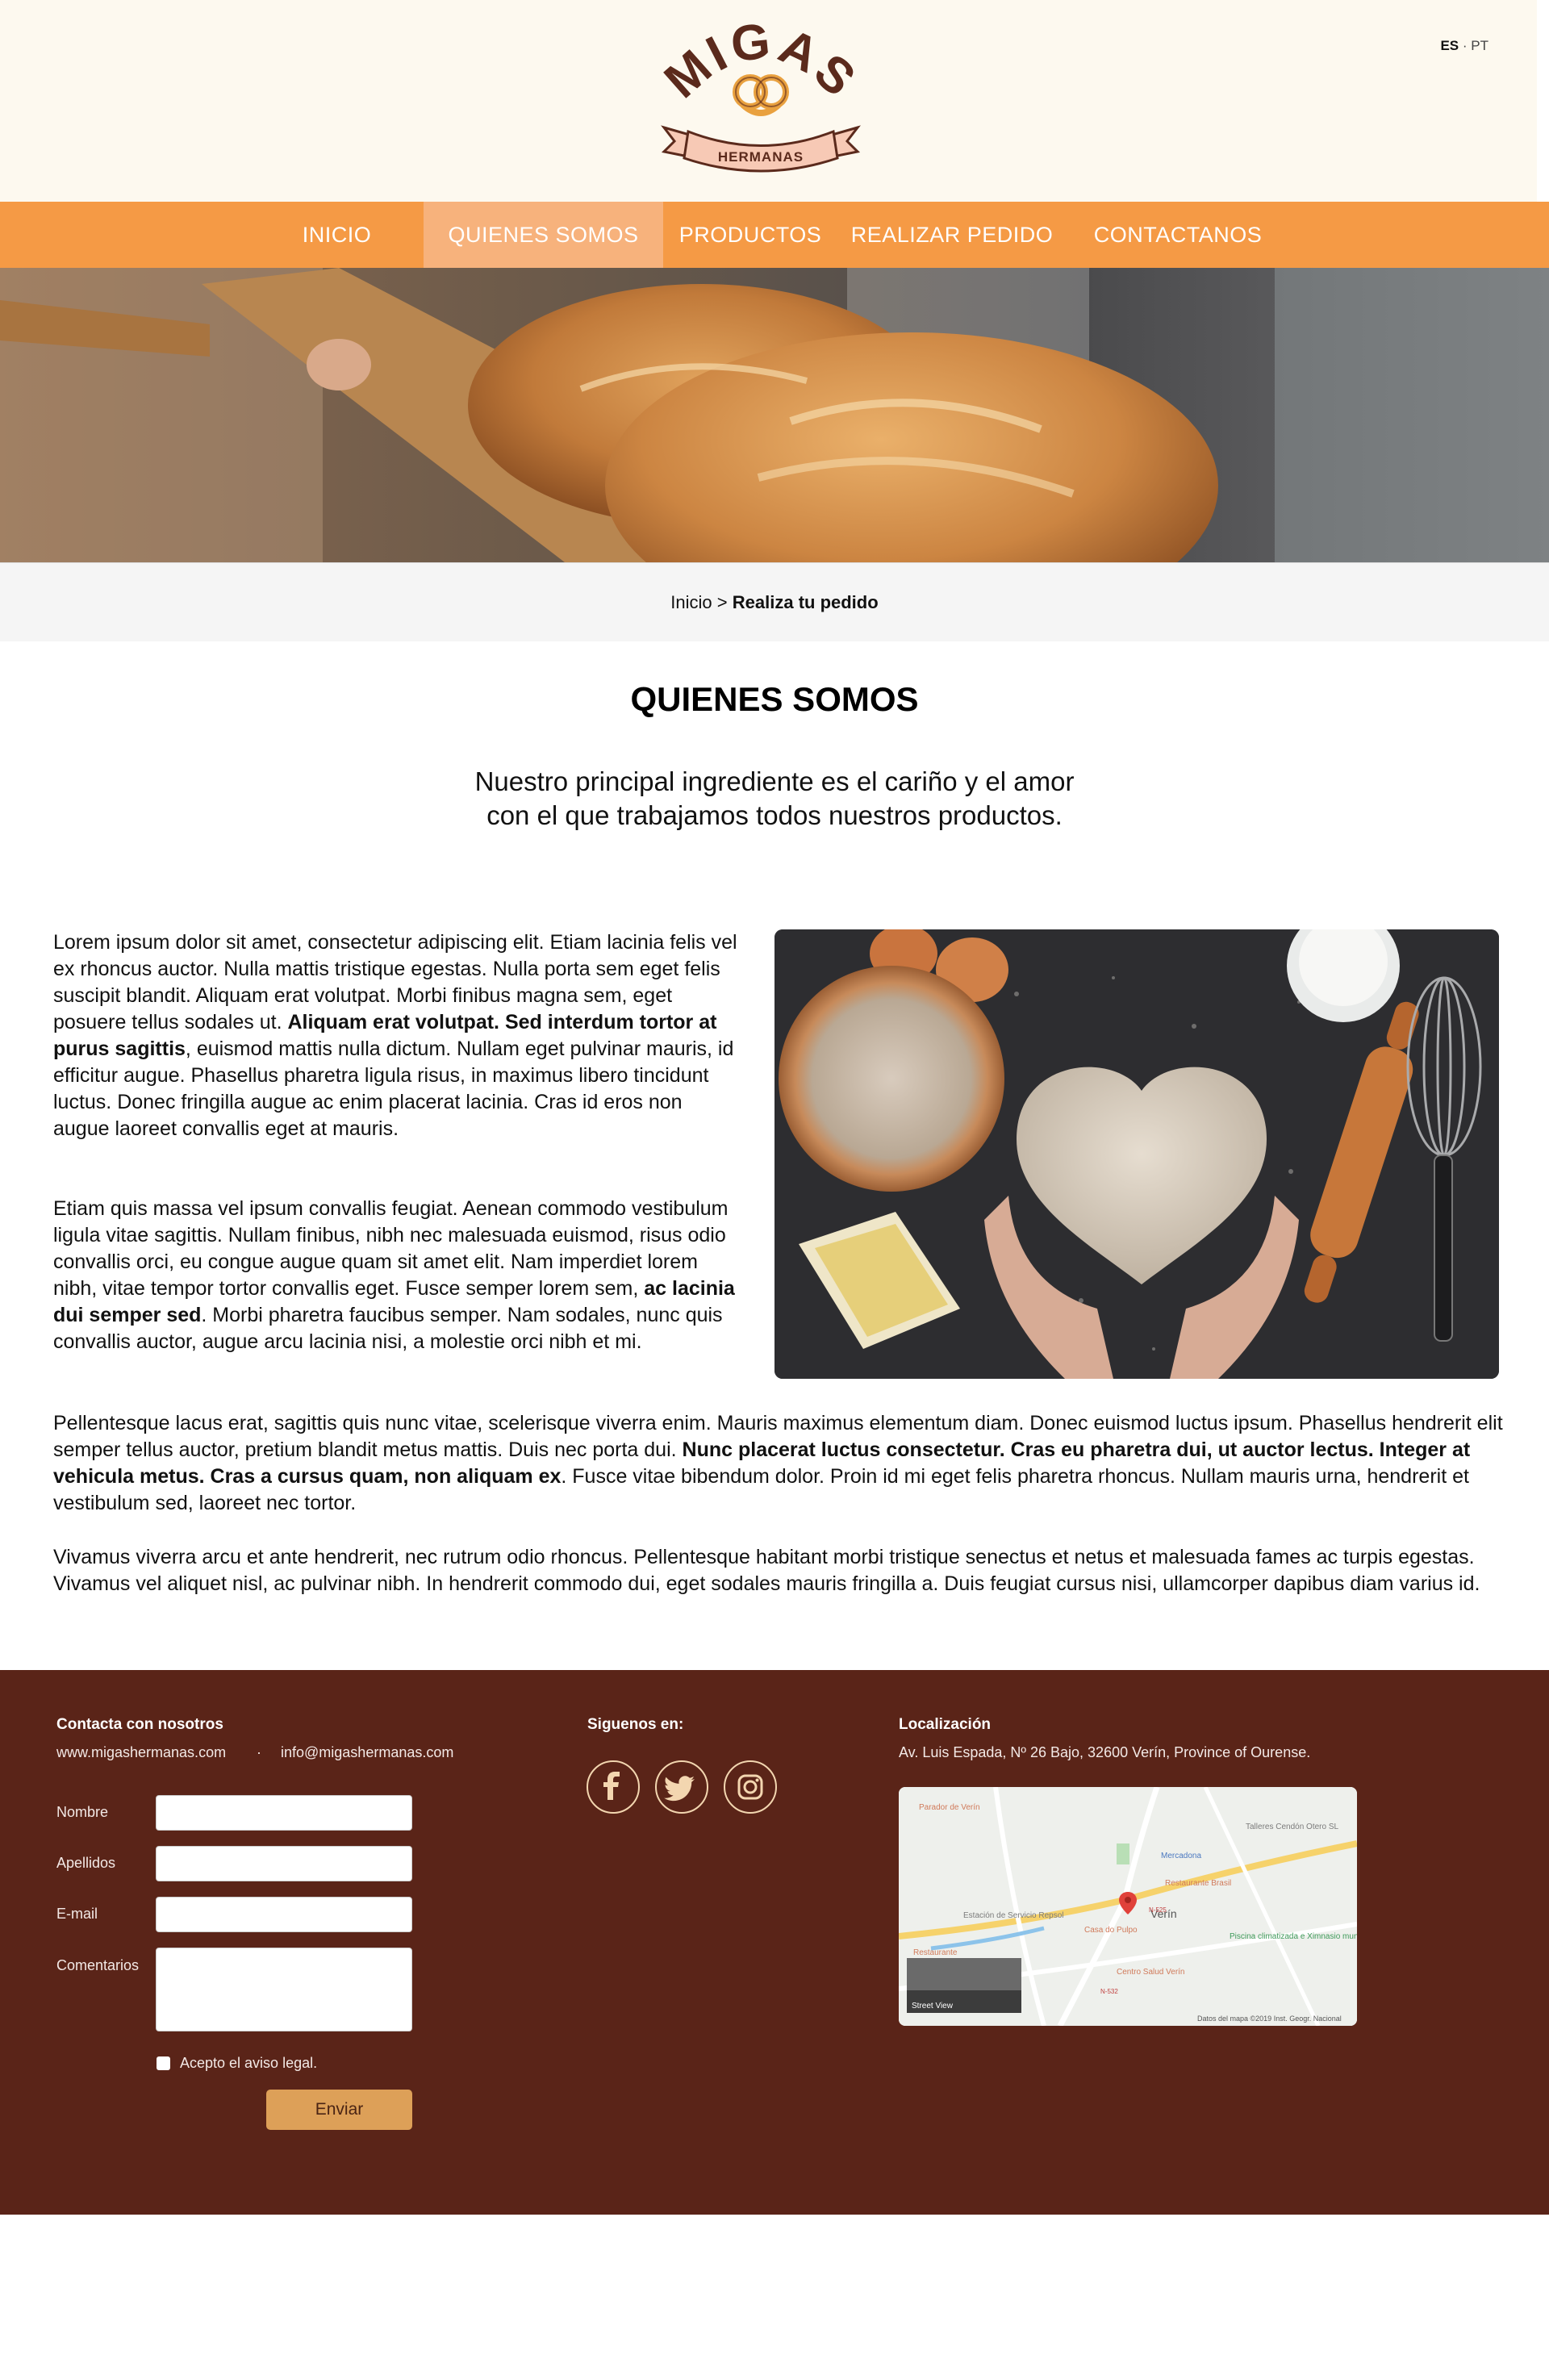 Image resolution: width=1549 pixels, height=2380 pixels. I want to click on map-label-parador: Parador de Verín, so click(949, 1808).